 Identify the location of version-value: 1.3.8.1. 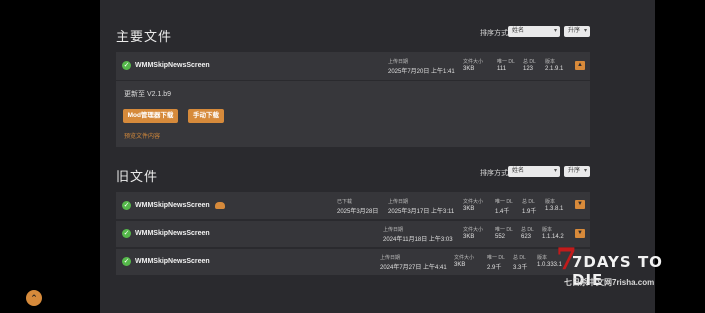
(554, 209).